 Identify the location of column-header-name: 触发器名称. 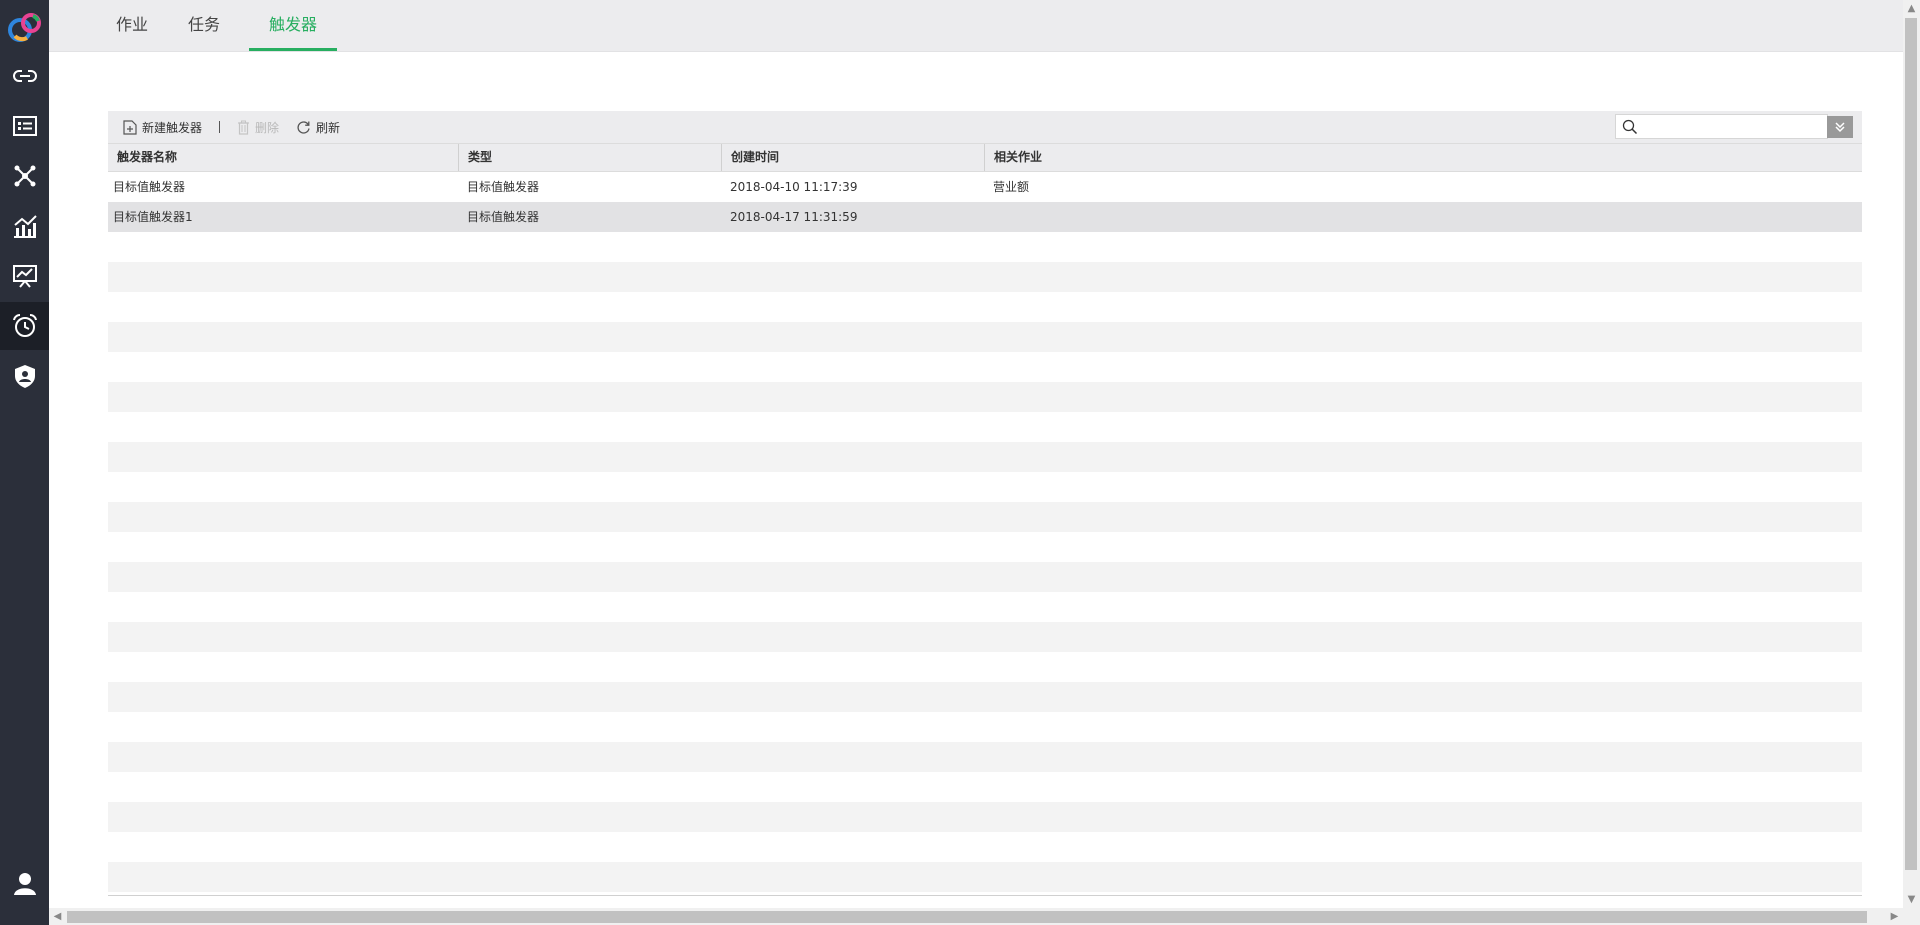
(283, 157).